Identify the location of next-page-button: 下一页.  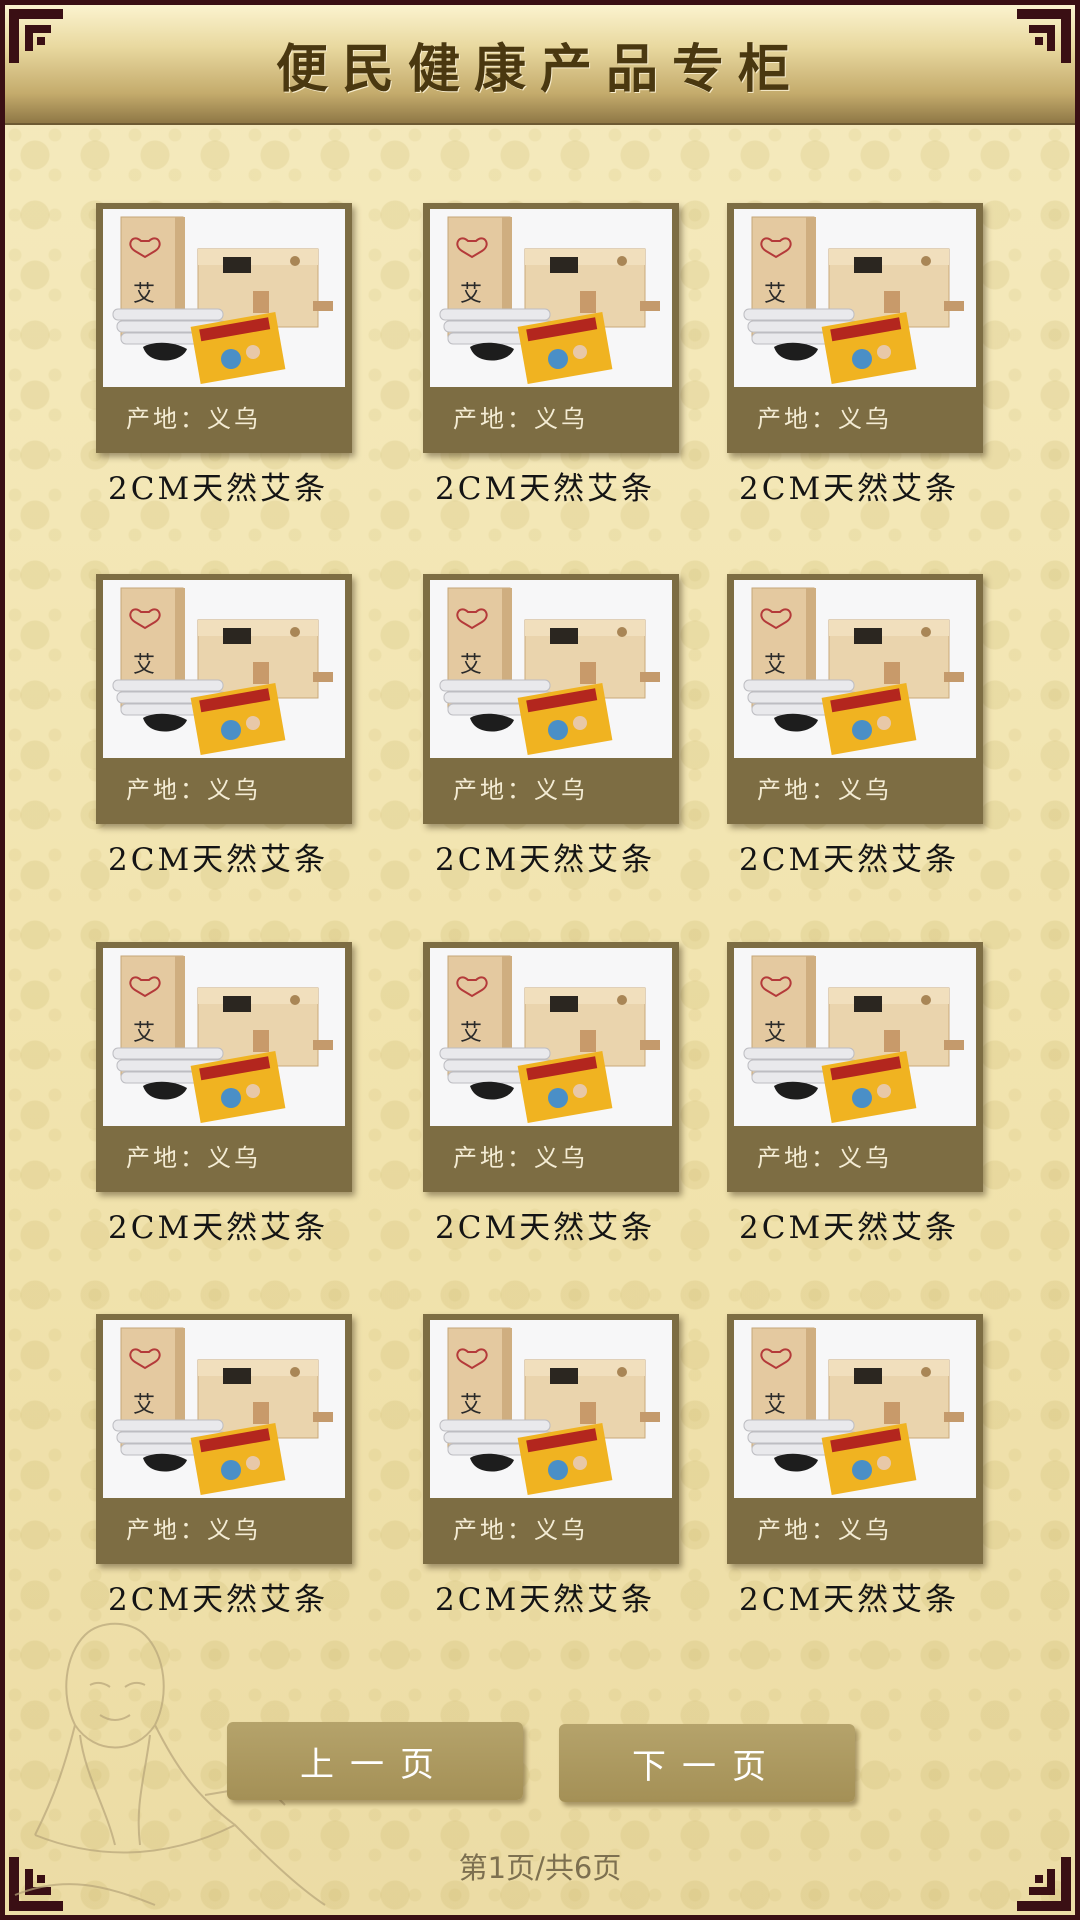
(707, 1763).